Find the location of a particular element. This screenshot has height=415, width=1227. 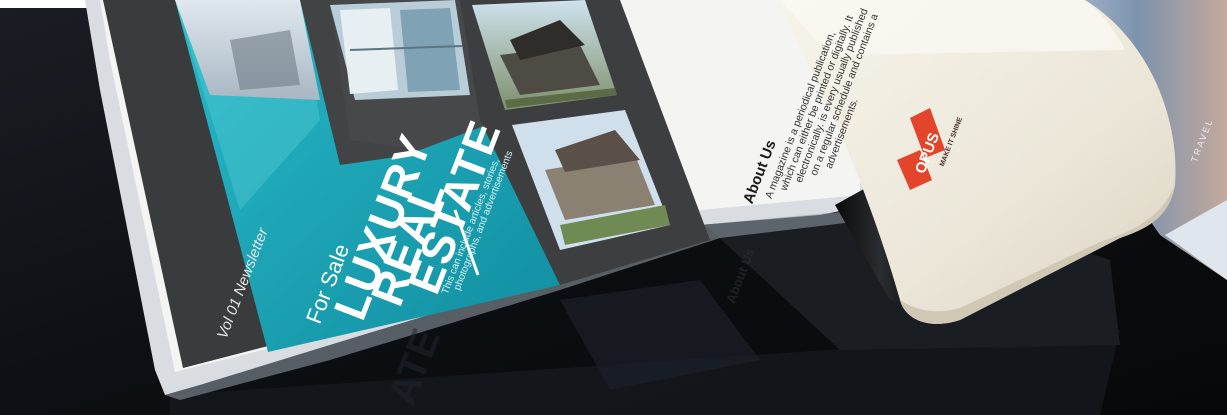

building-2-wall is located at coordinates (369, 51).